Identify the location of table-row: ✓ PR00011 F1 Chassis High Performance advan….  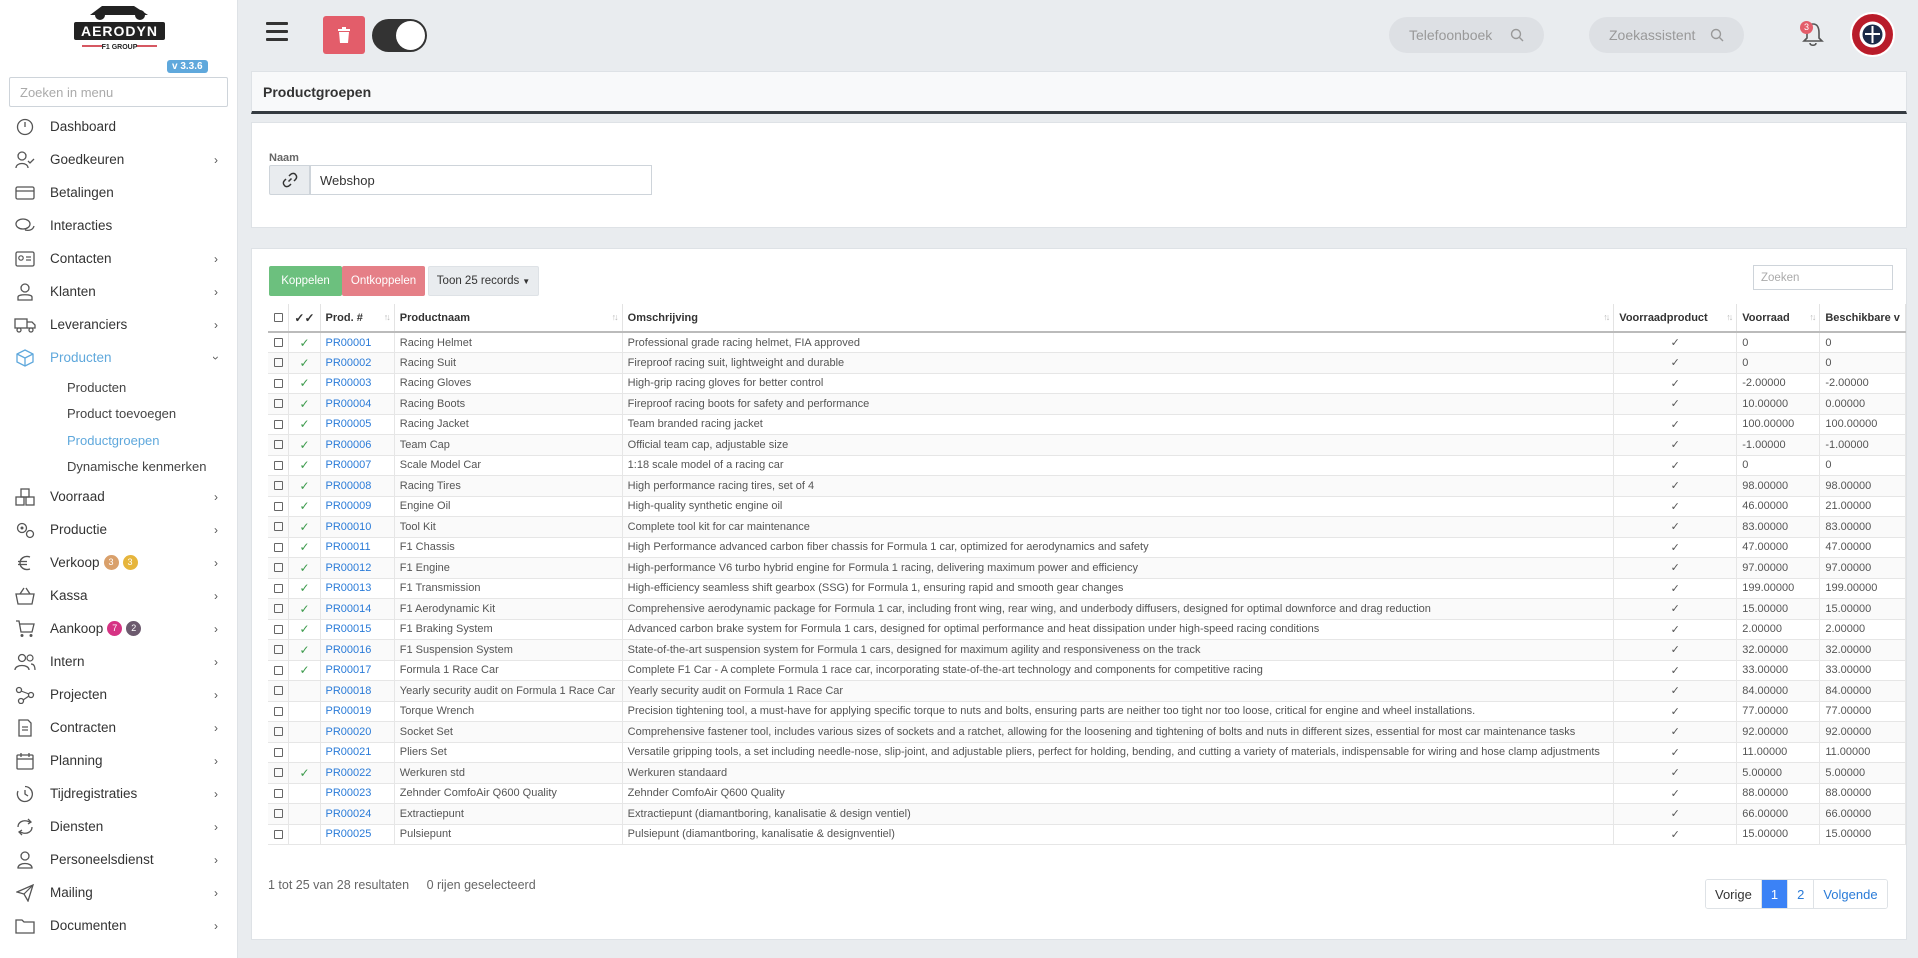
(1087, 547).